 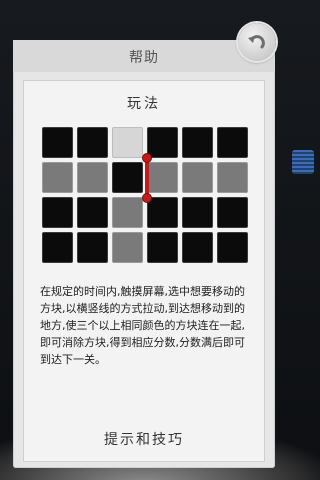 What do you see at coordinates (303, 162) in the screenshot?
I see `background-game-element` at bounding box center [303, 162].